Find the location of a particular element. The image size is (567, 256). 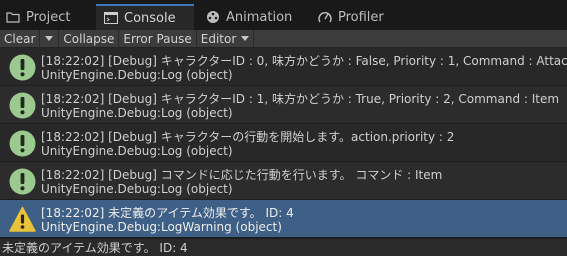

folder-icon is located at coordinates (13, 17).